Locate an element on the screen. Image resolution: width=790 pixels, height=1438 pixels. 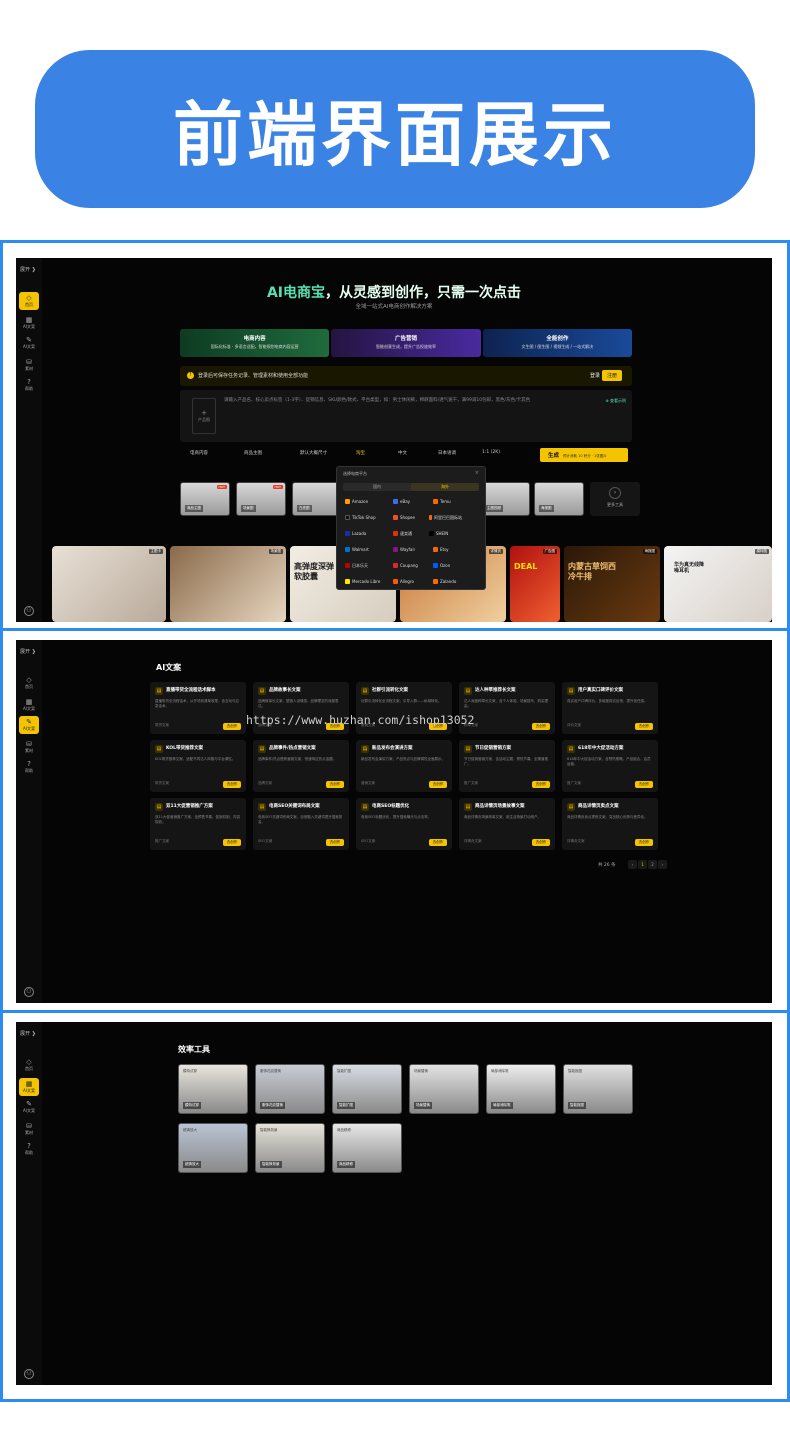
pager-page: 1 is located at coordinates (642, 864).